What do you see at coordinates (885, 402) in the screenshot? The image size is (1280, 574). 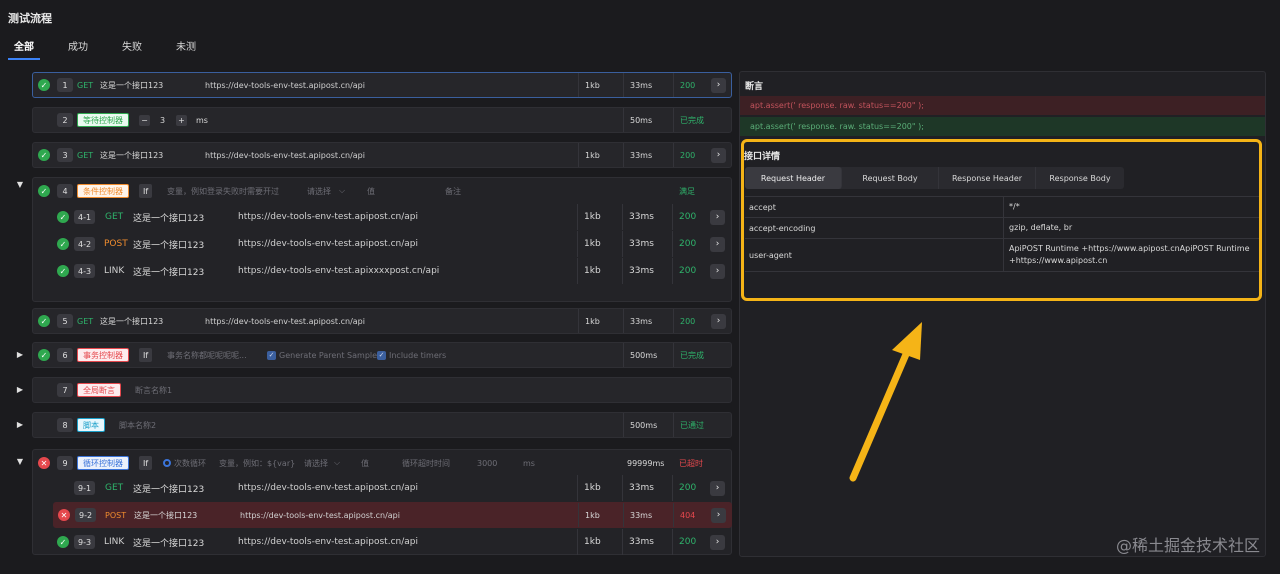 I see `annotation-arrow-icon` at bounding box center [885, 402].